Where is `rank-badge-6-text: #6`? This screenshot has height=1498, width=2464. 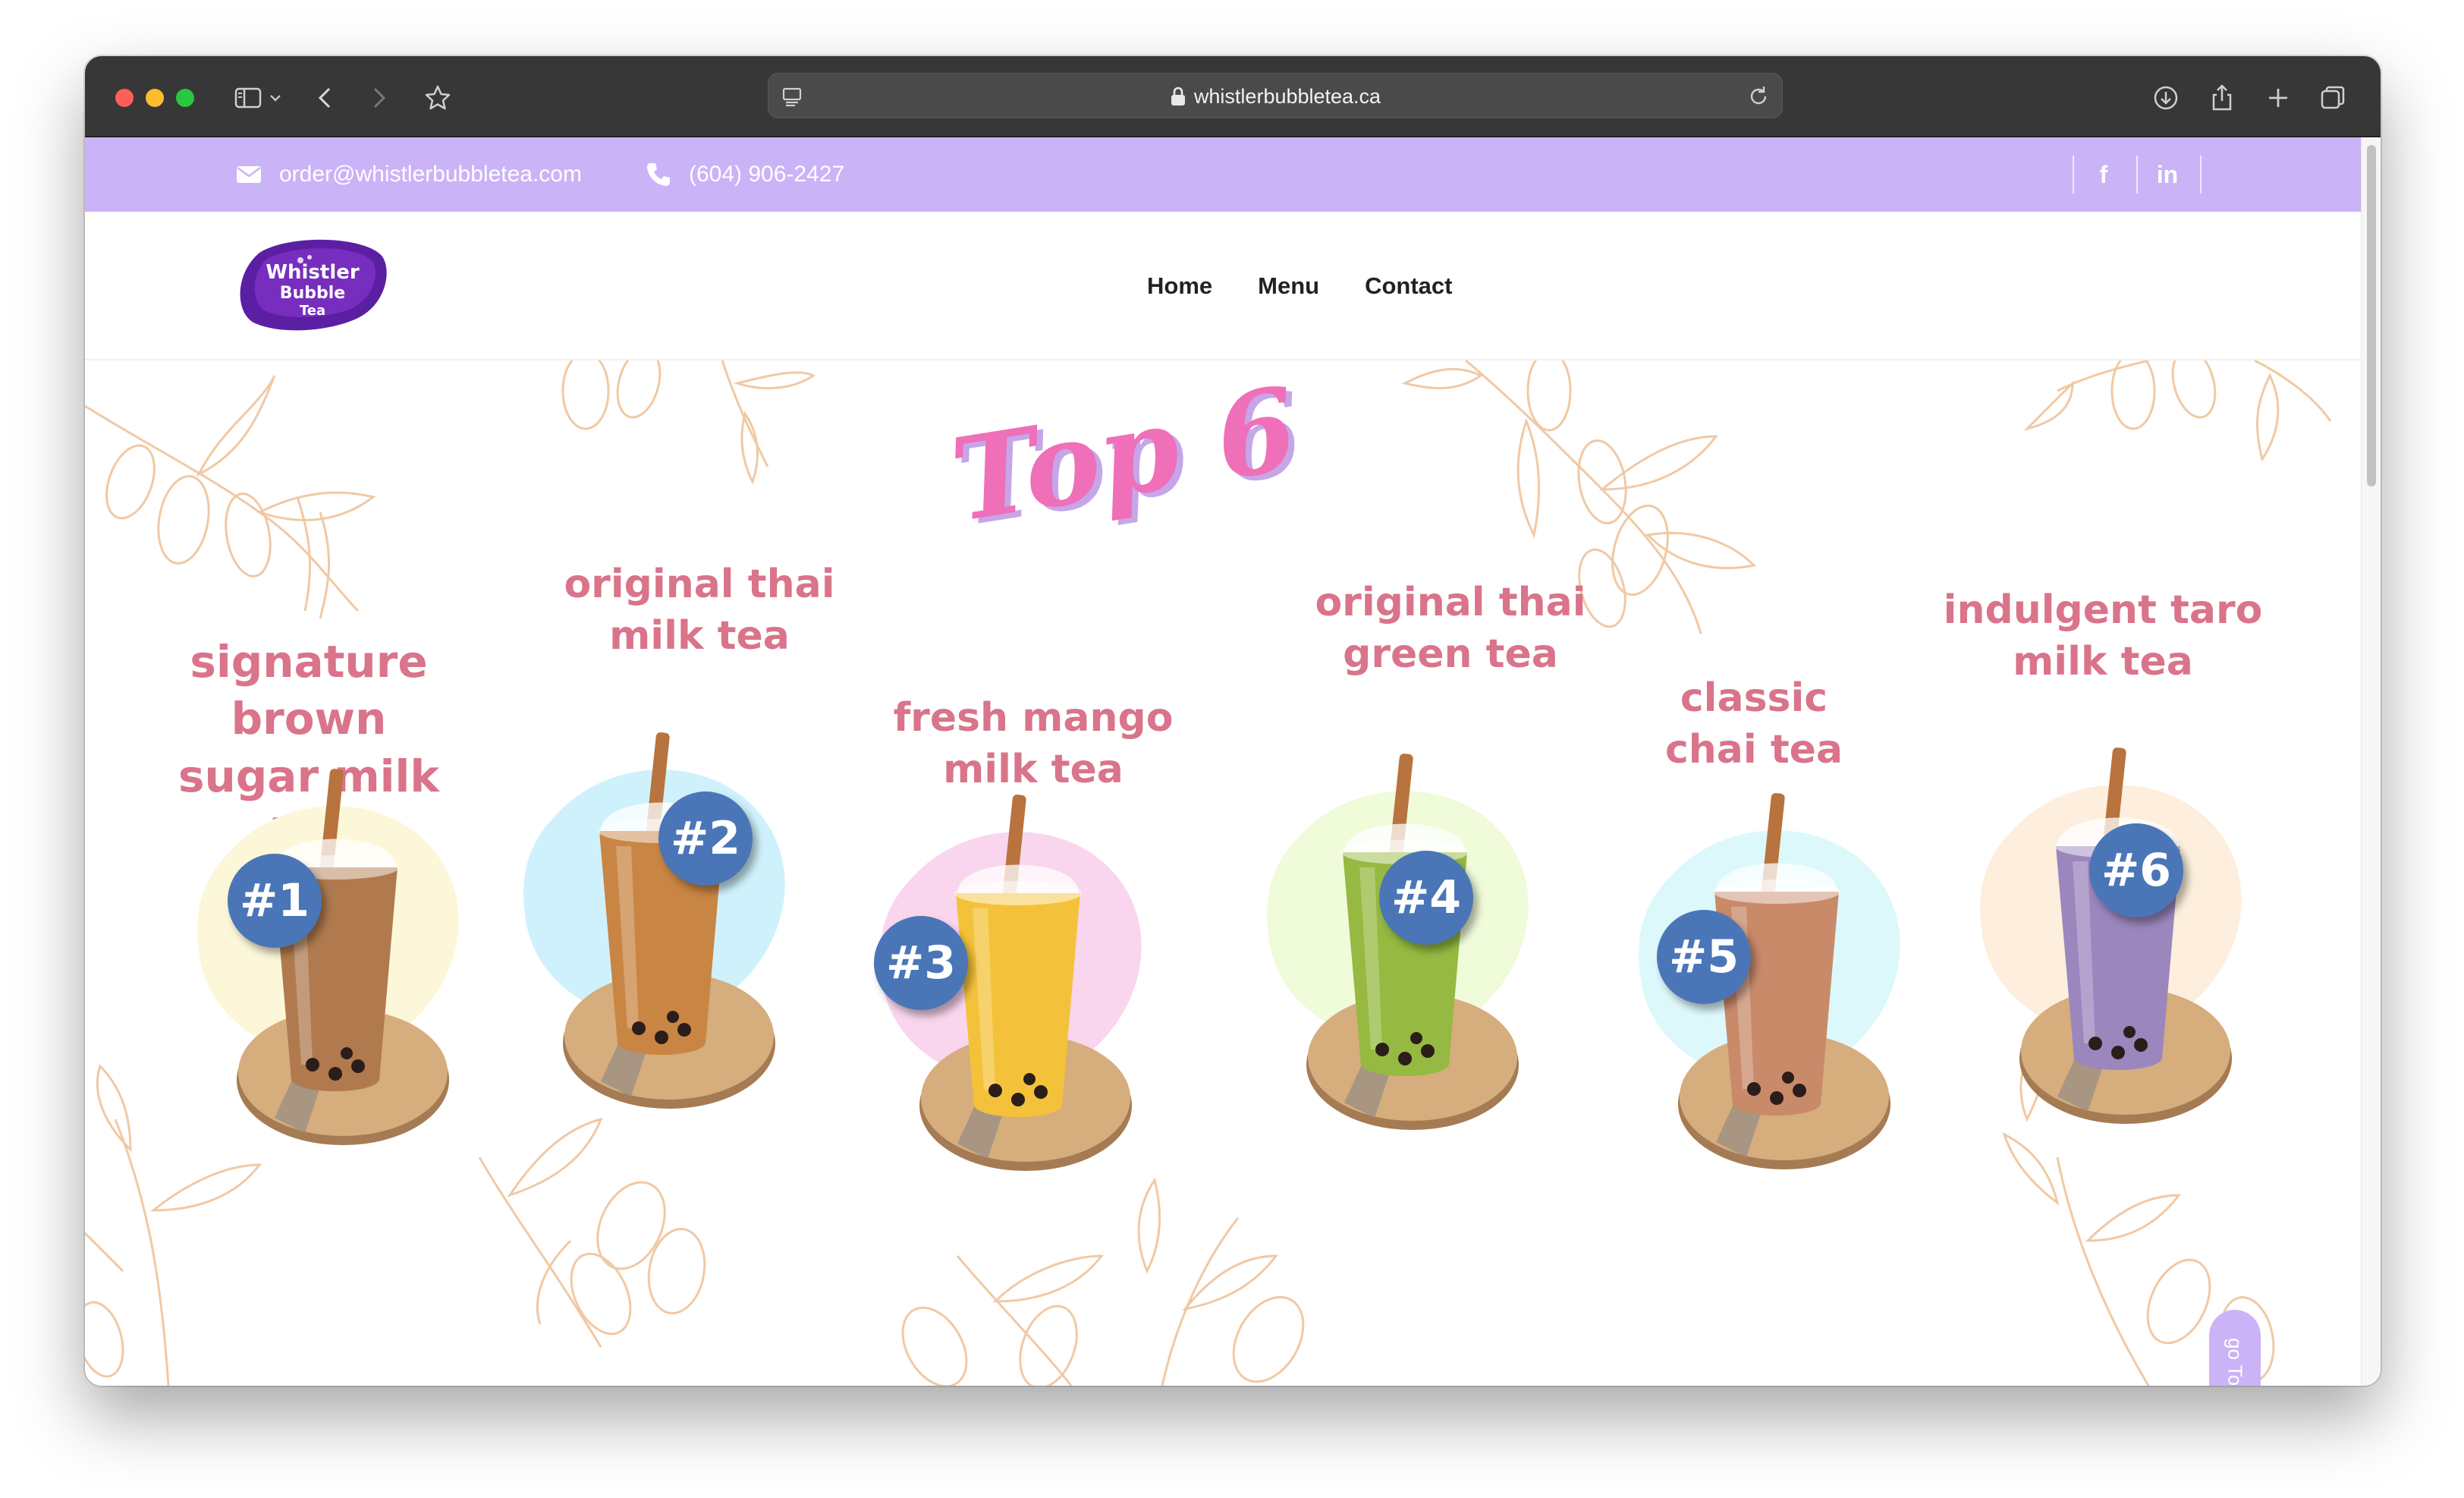
rank-badge-6-text: #6 is located at coordinates (2136, 870).